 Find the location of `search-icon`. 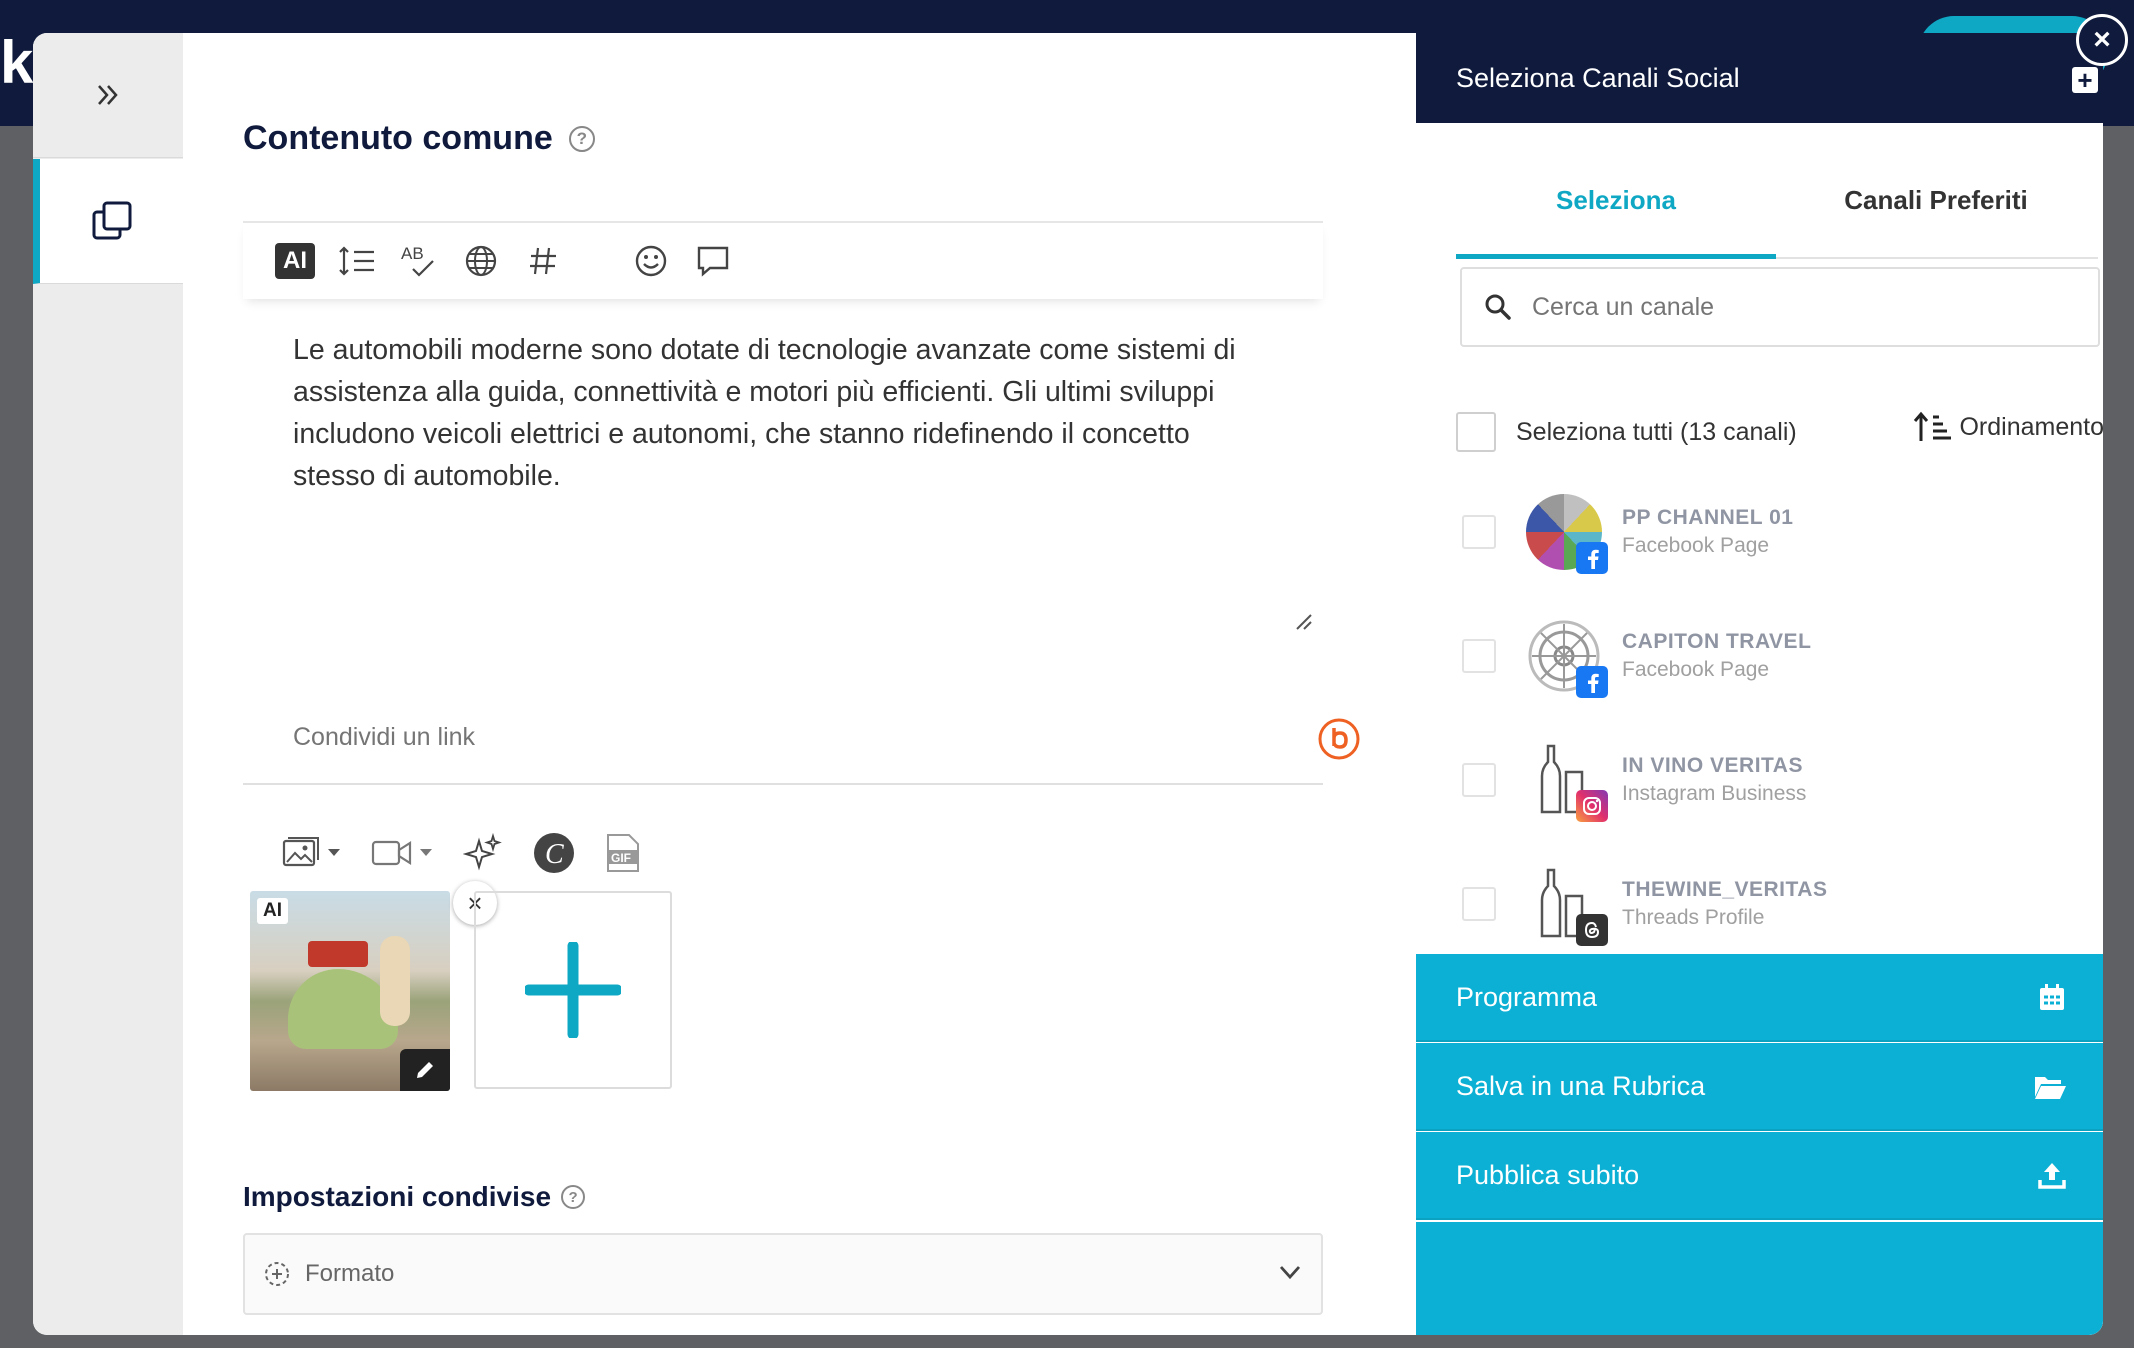

search-icon is located at coordinates (1498, 307).